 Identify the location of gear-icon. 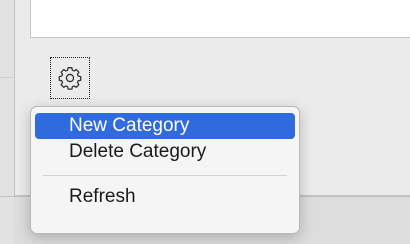
(70, 78).